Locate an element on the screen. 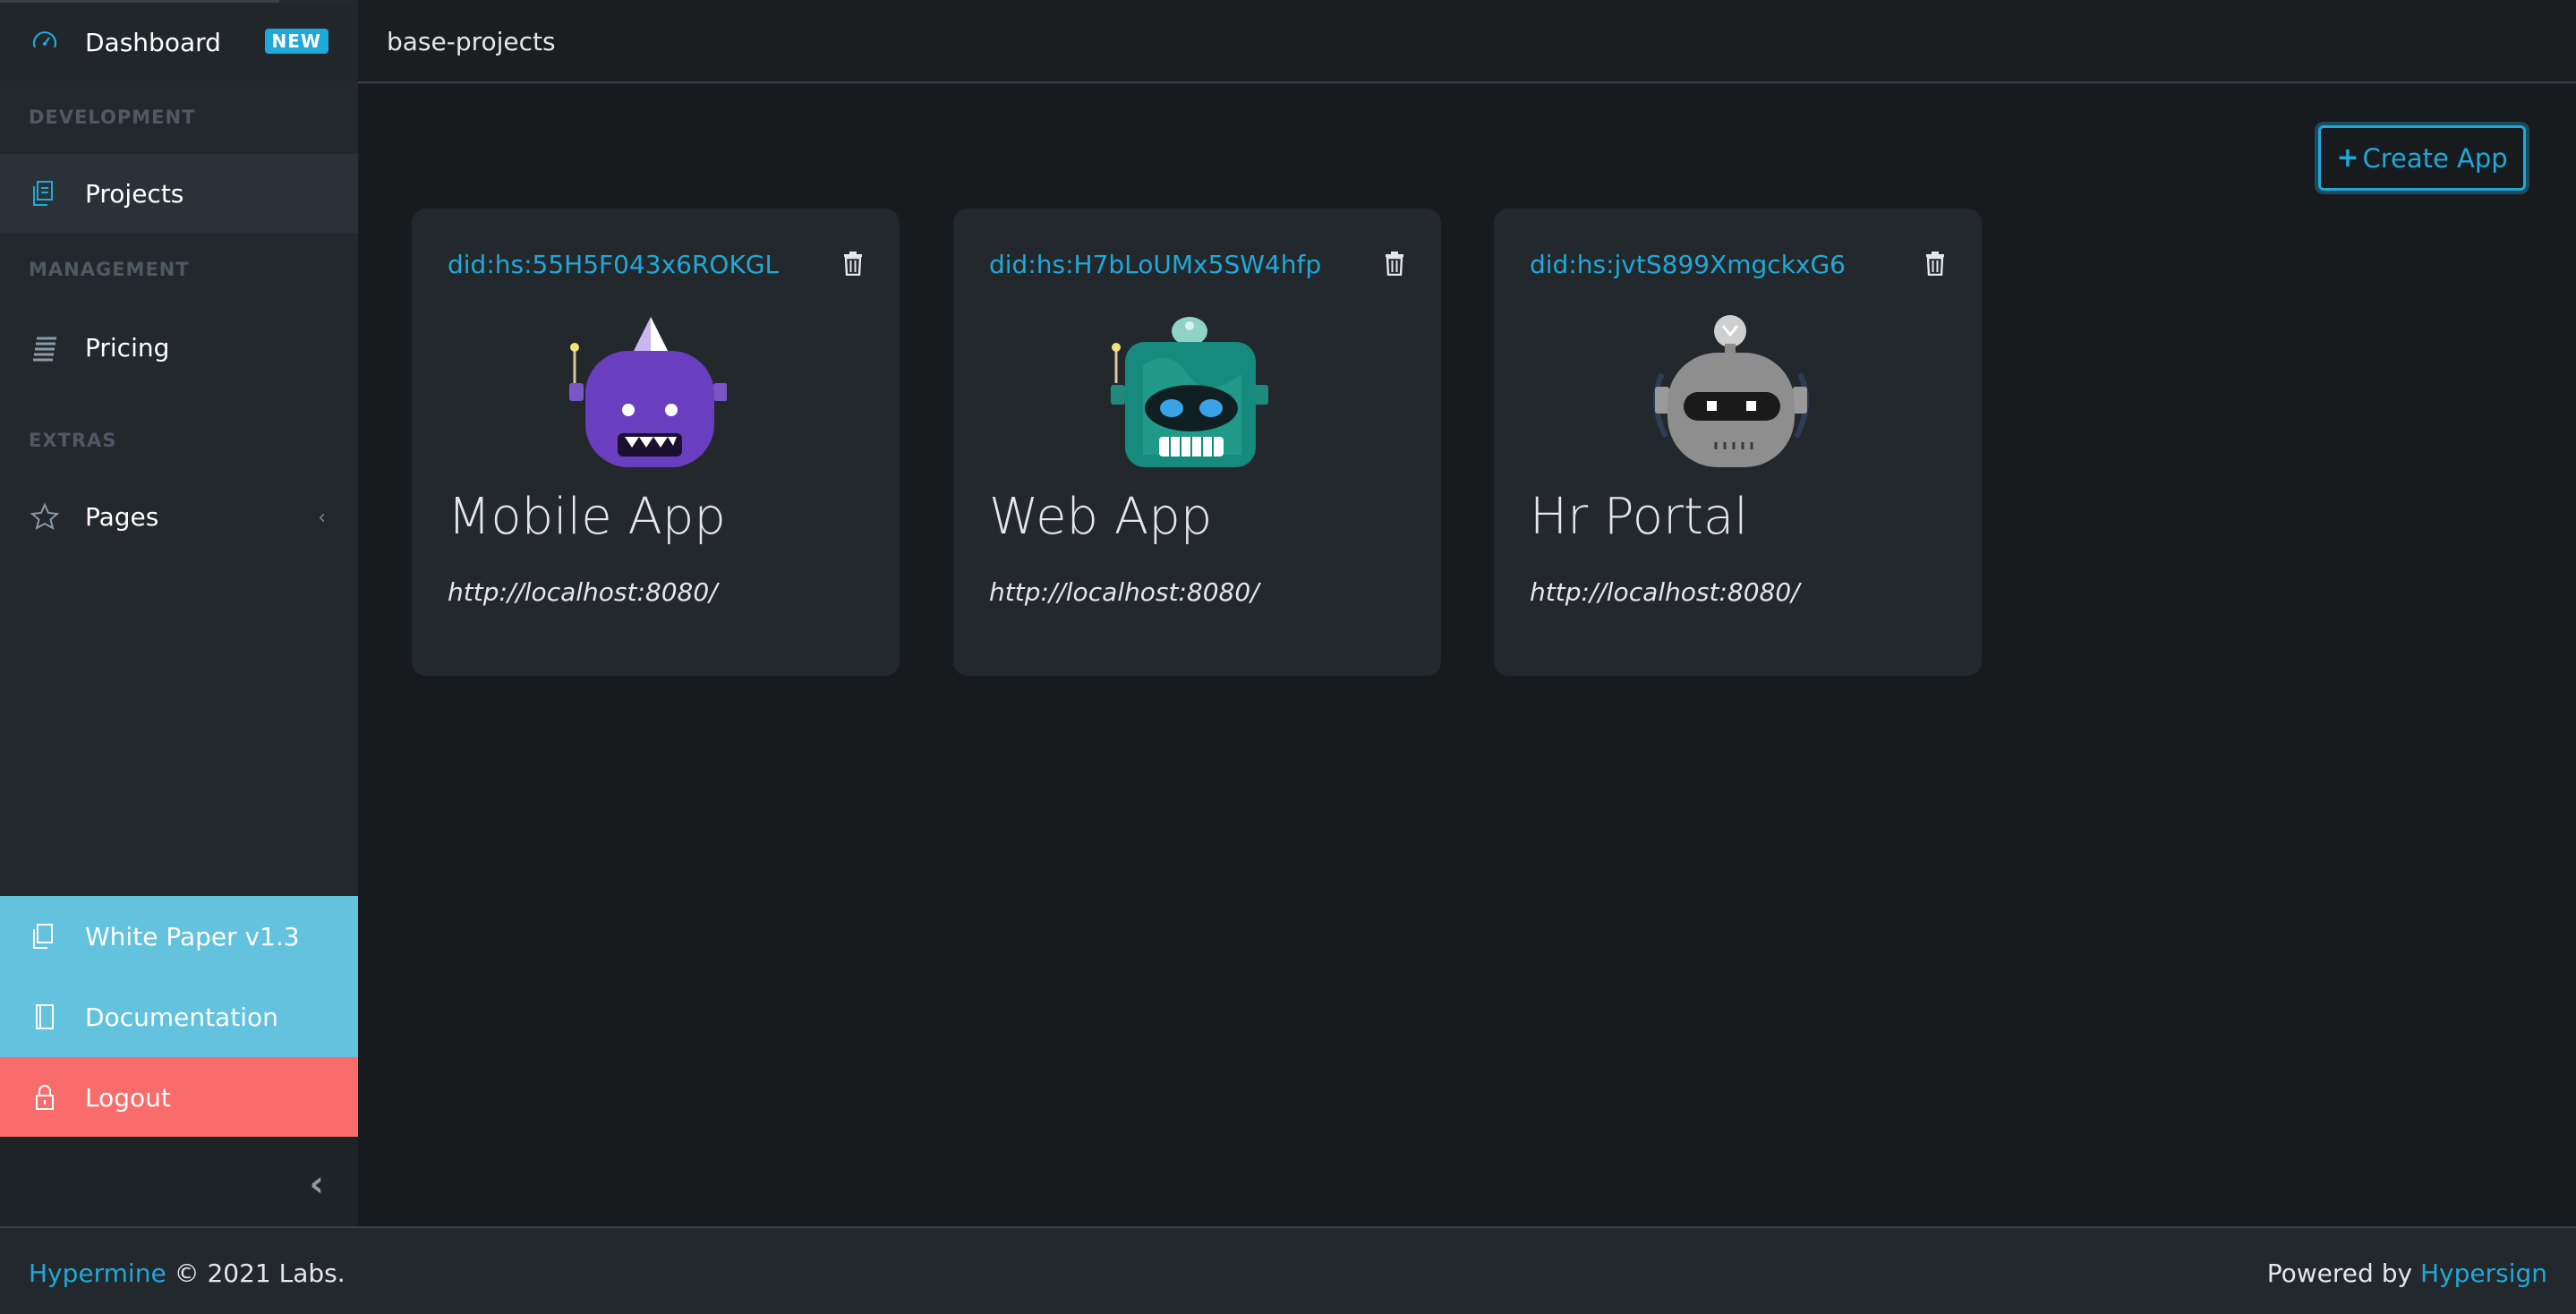 The height and width of the screenshot is (1314, 2576). create-app-button: + Create App is located at coordinates (2422, 158).